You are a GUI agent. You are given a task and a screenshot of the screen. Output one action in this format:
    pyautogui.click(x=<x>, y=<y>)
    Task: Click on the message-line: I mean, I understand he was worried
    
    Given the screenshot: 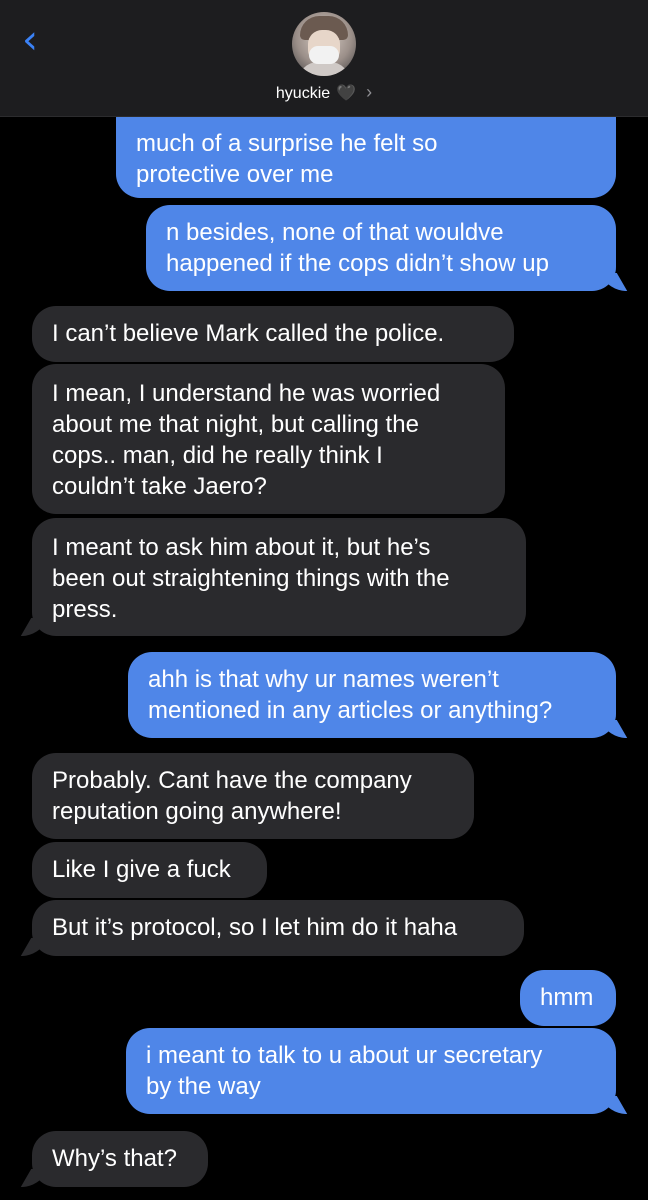 What is the action you would take?
    pyautogui.click(x=246, y=393)
    